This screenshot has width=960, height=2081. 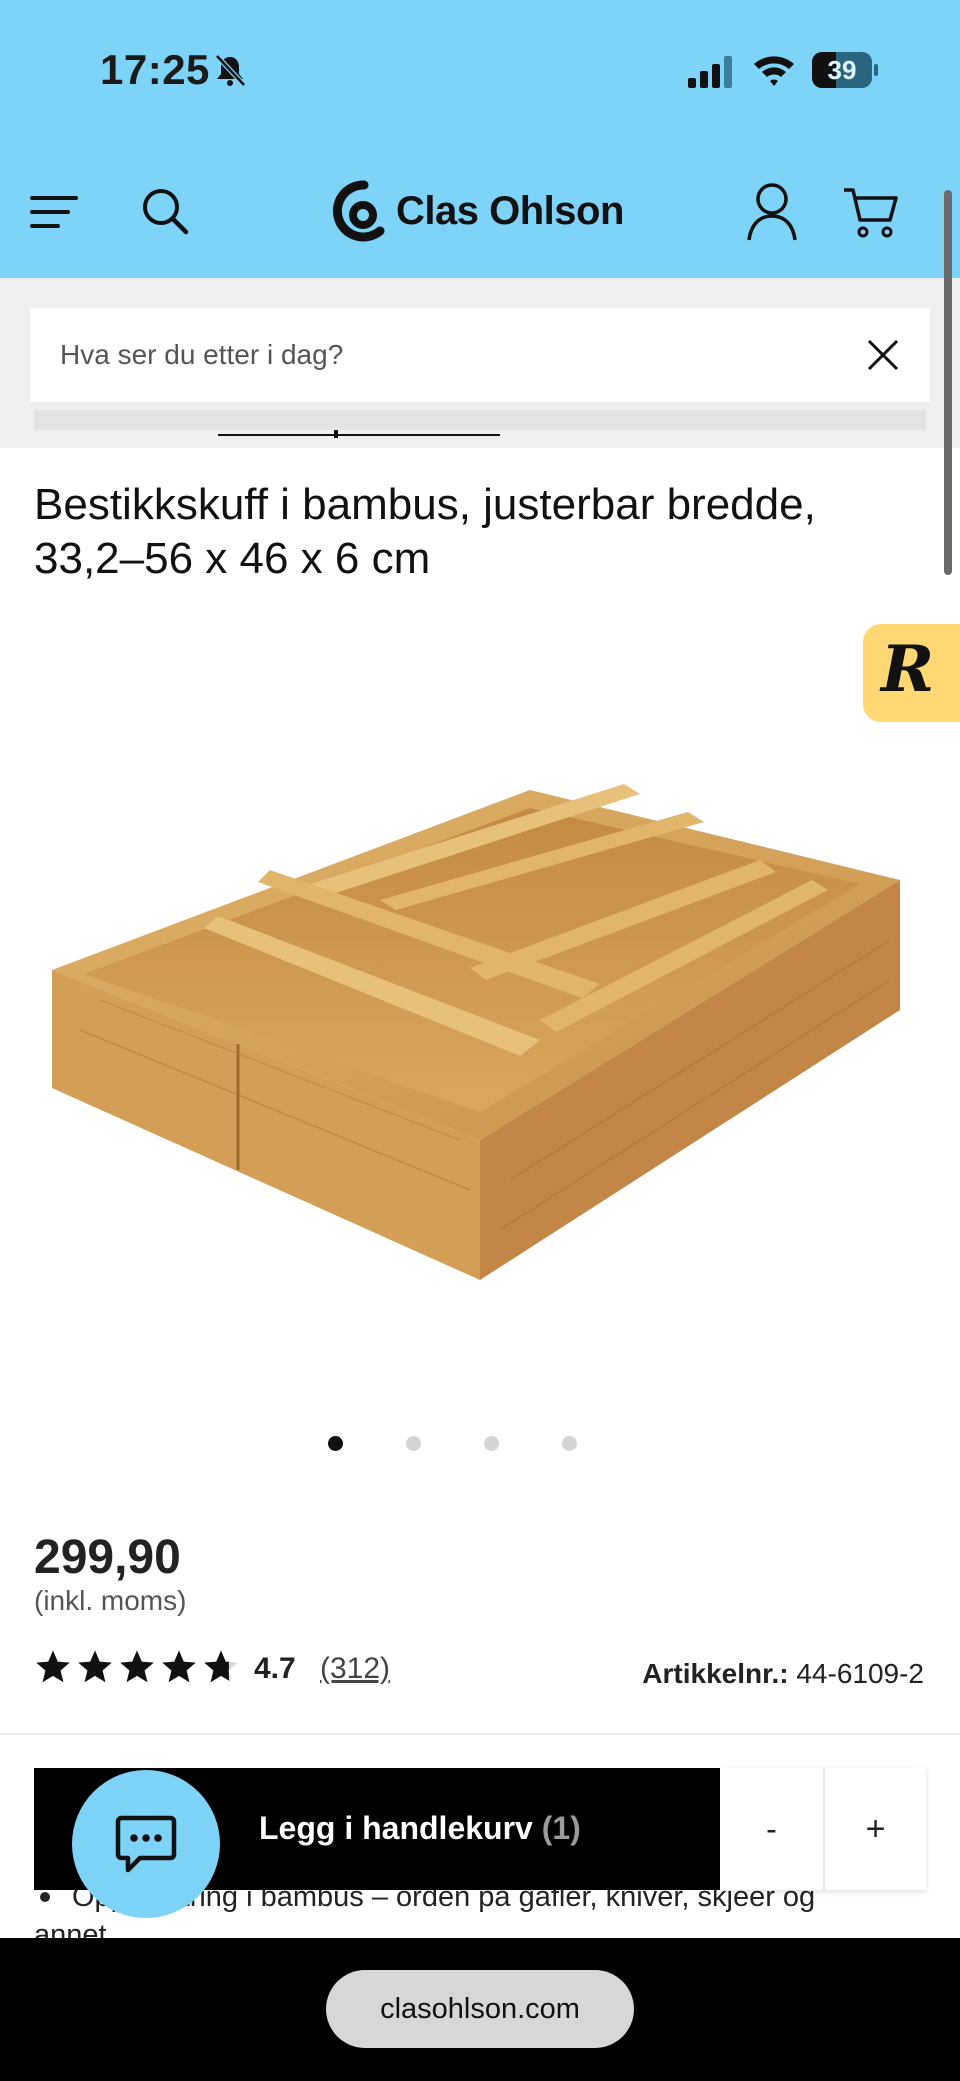 What do you see at coordinates (561, 1828) in the screenshot?
I see `cart-quantity: (1)` at bounding box center [561, 1828].